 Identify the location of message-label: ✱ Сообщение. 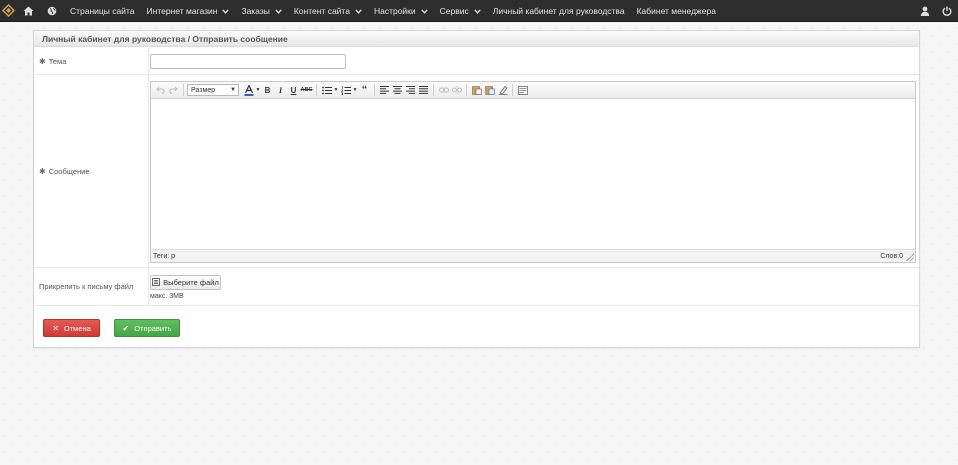
(91, 171).